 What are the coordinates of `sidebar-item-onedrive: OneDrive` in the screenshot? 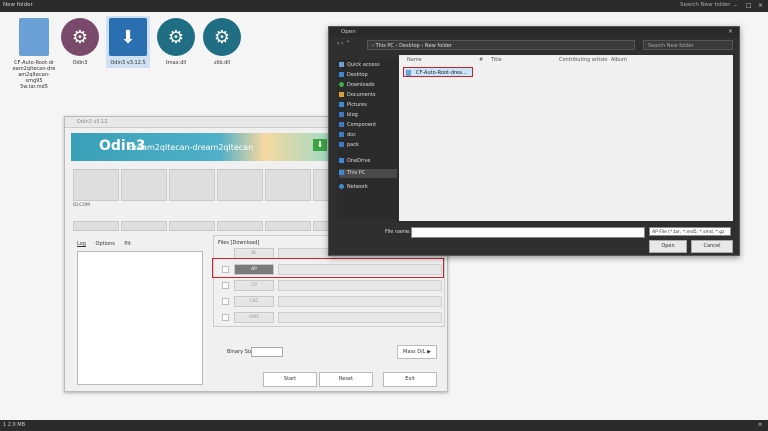 It's located at (368, 161).